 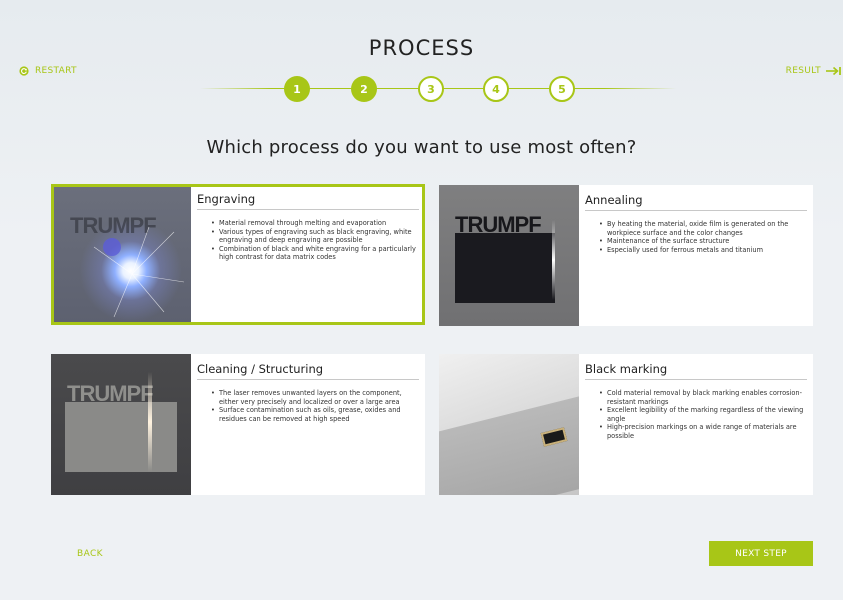 I want to click on annealing-image: TRUMPF, so click(x=509, y=255).